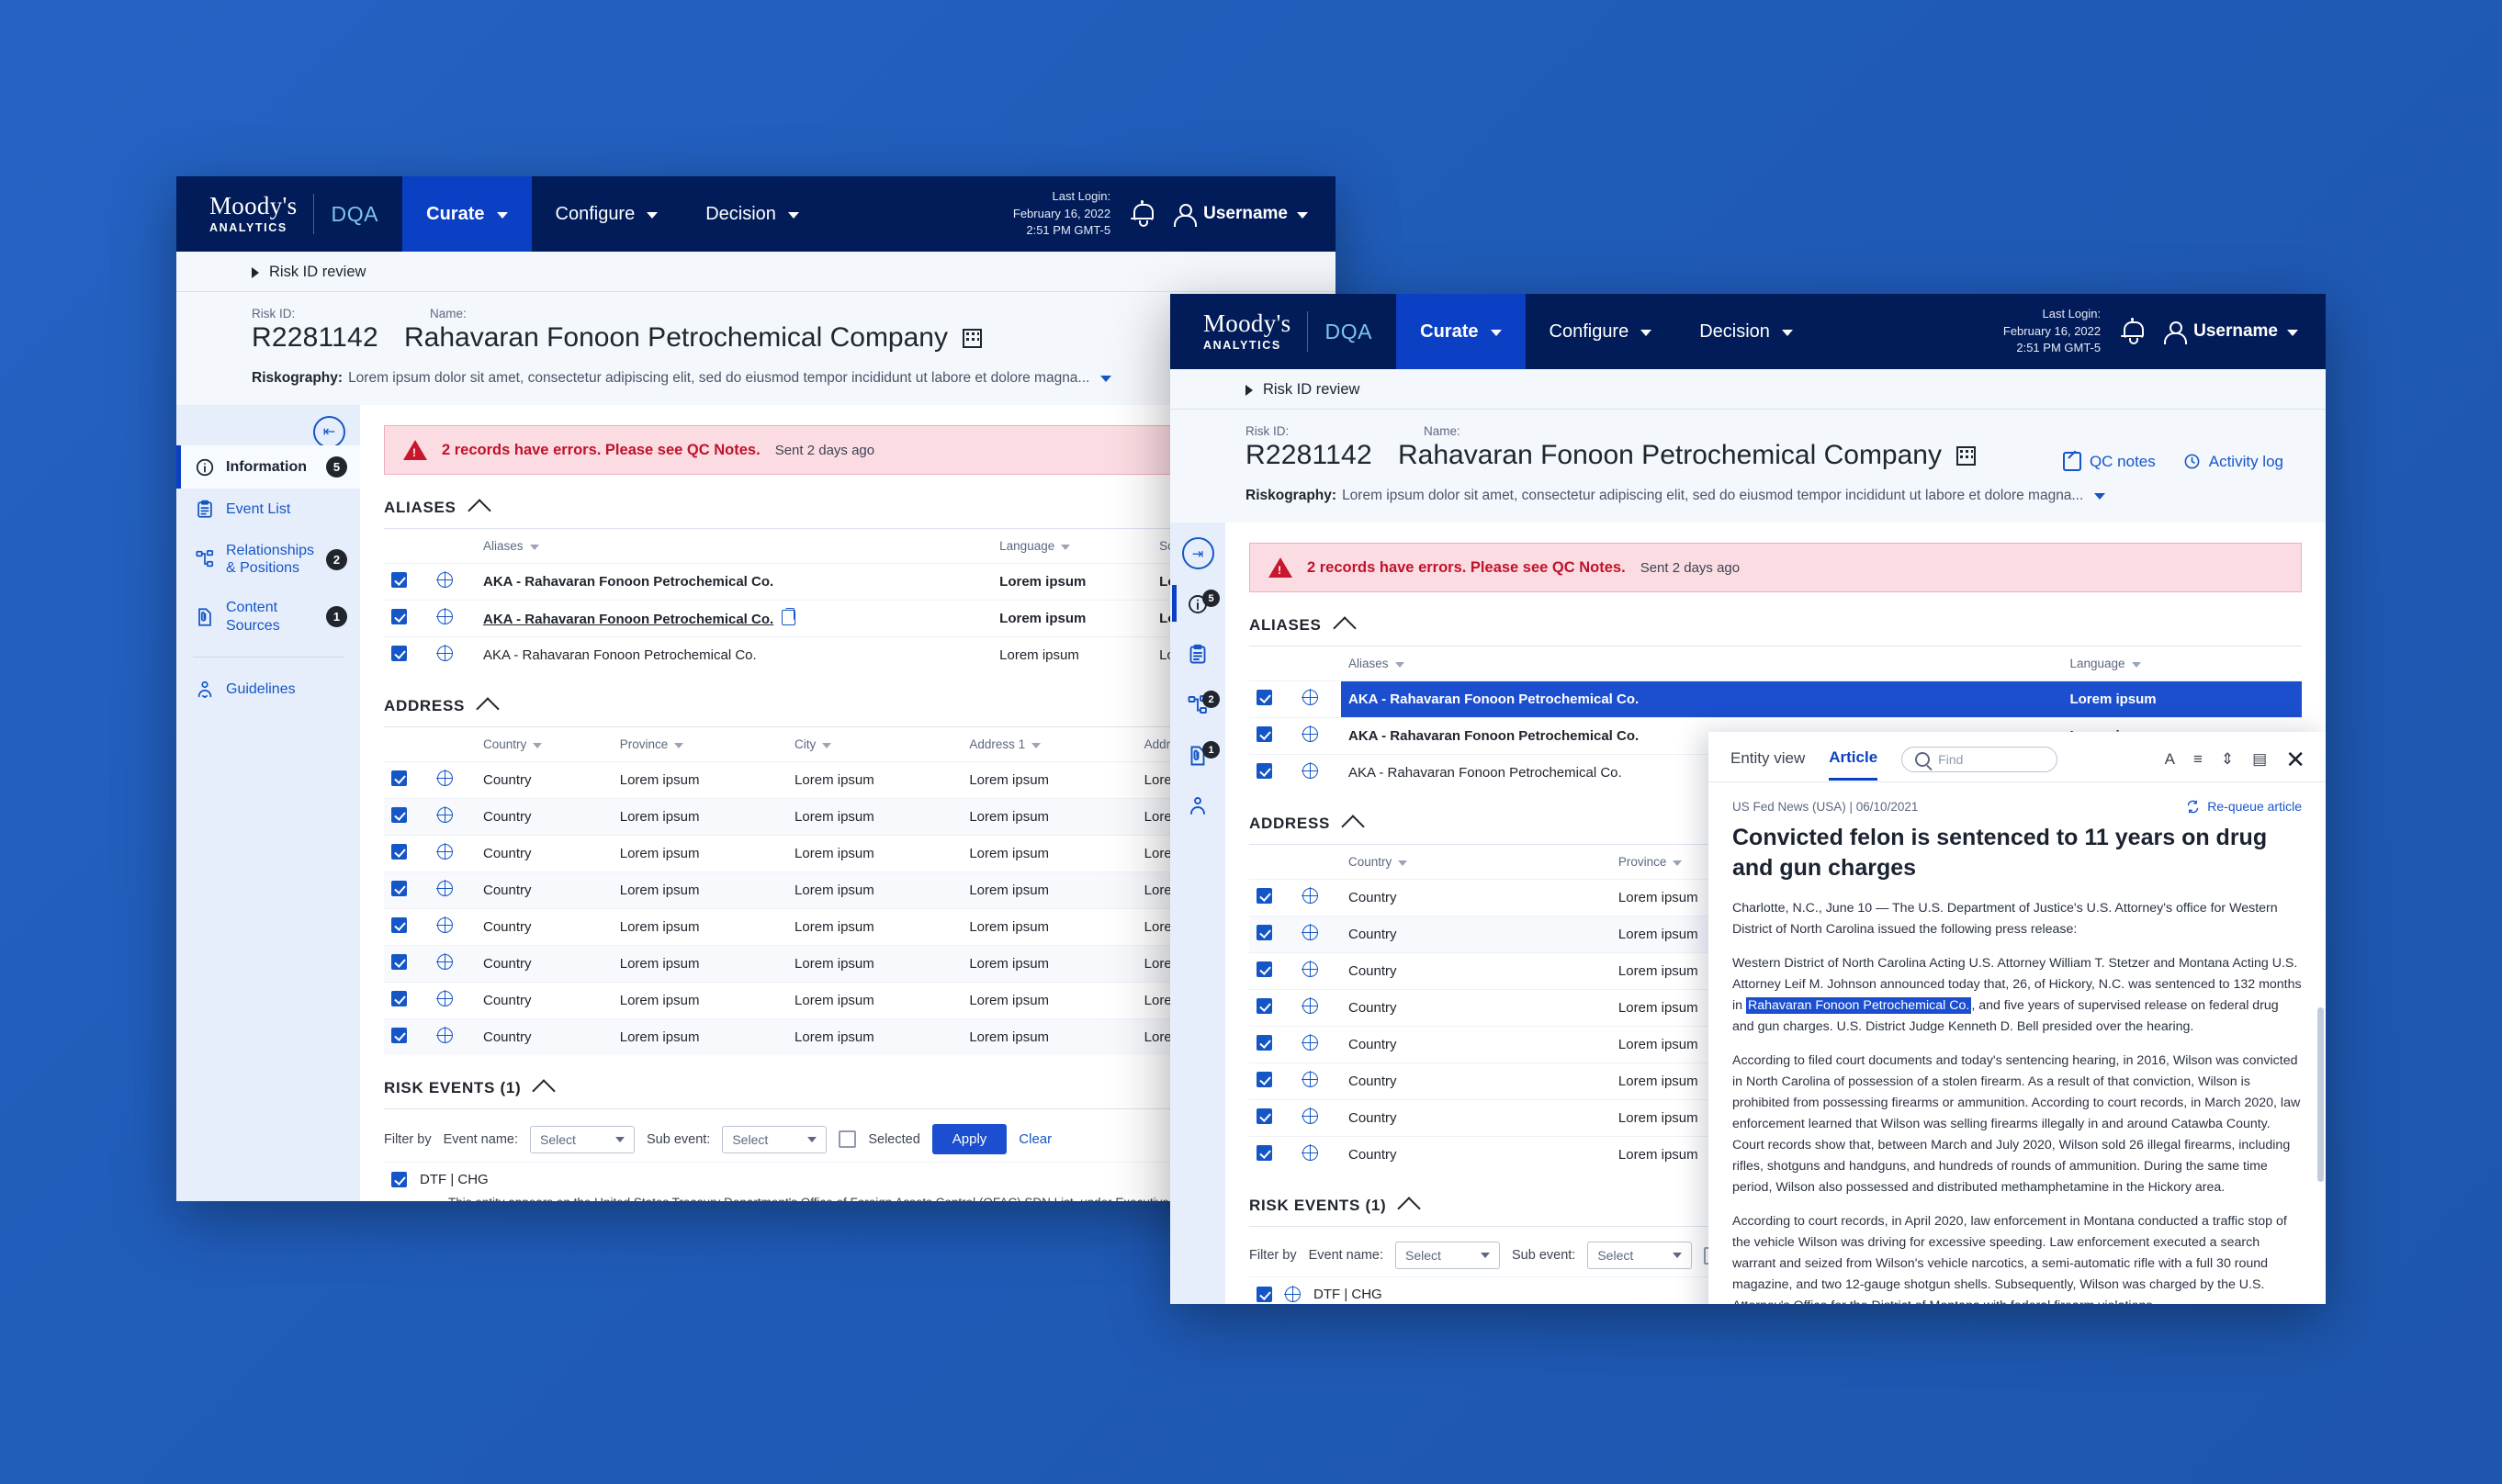  I want to click on expand-sidebar-button: ⇥, so click(1197, 553).